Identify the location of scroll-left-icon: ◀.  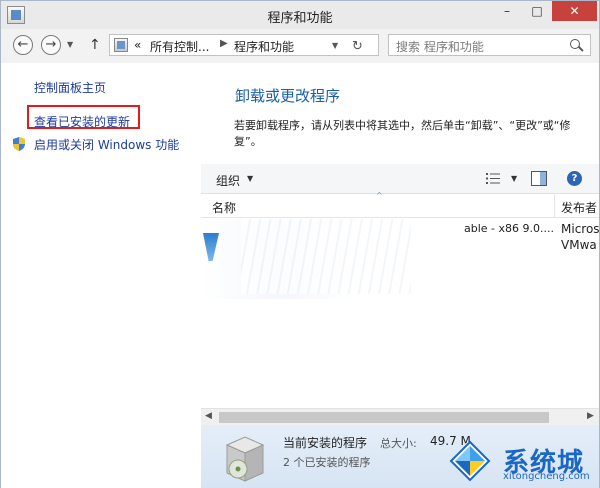
(208, 416).